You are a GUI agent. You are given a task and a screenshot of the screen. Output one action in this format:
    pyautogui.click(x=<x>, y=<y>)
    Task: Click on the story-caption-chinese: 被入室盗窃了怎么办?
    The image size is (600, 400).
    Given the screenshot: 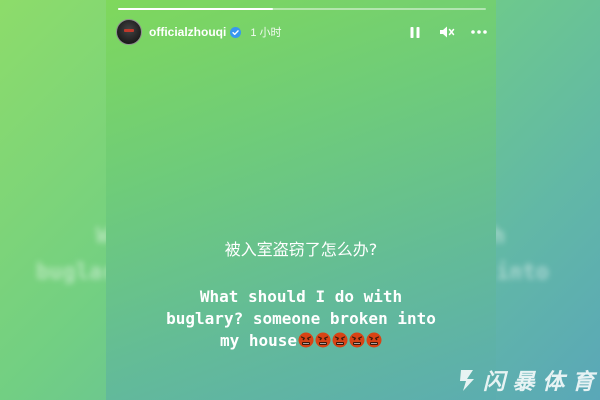 What is the action you would take?
    pyautogui.click(x=301, y=249)
    